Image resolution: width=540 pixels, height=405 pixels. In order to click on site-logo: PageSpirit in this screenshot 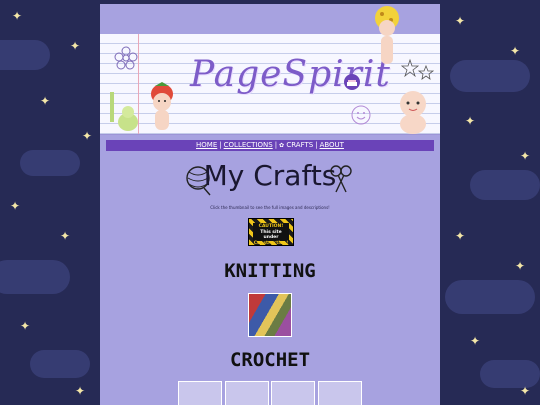, I will do `click(290, 74)`.